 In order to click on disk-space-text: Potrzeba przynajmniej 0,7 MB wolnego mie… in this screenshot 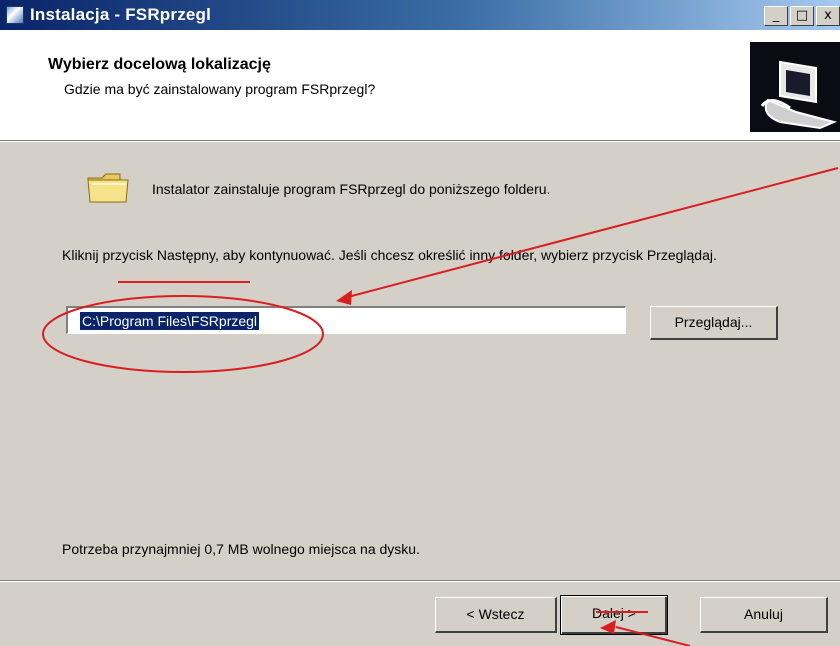, I will do `click(241, 549)`.